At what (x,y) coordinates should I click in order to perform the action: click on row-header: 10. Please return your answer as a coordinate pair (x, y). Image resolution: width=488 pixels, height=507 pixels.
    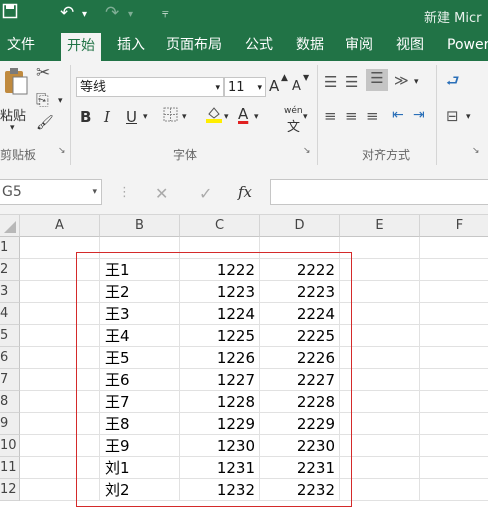
    Looking at the image, I should click on (10, 446).